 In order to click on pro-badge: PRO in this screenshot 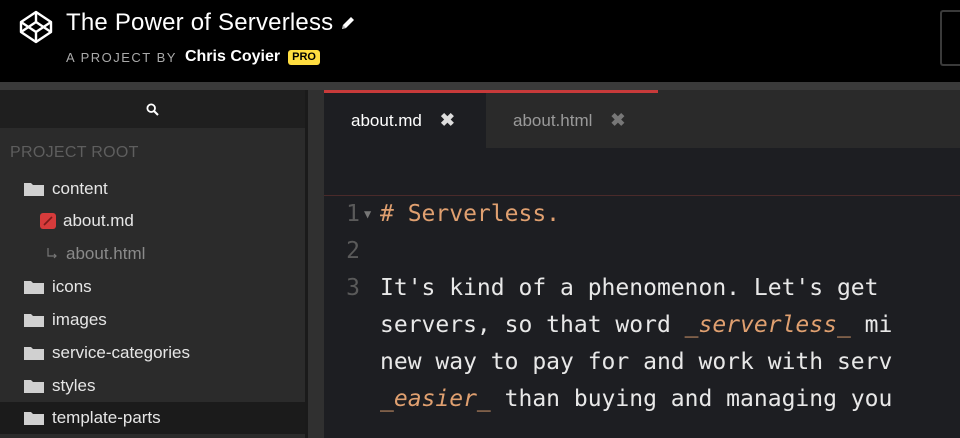, I will do `click(304, 57)`.